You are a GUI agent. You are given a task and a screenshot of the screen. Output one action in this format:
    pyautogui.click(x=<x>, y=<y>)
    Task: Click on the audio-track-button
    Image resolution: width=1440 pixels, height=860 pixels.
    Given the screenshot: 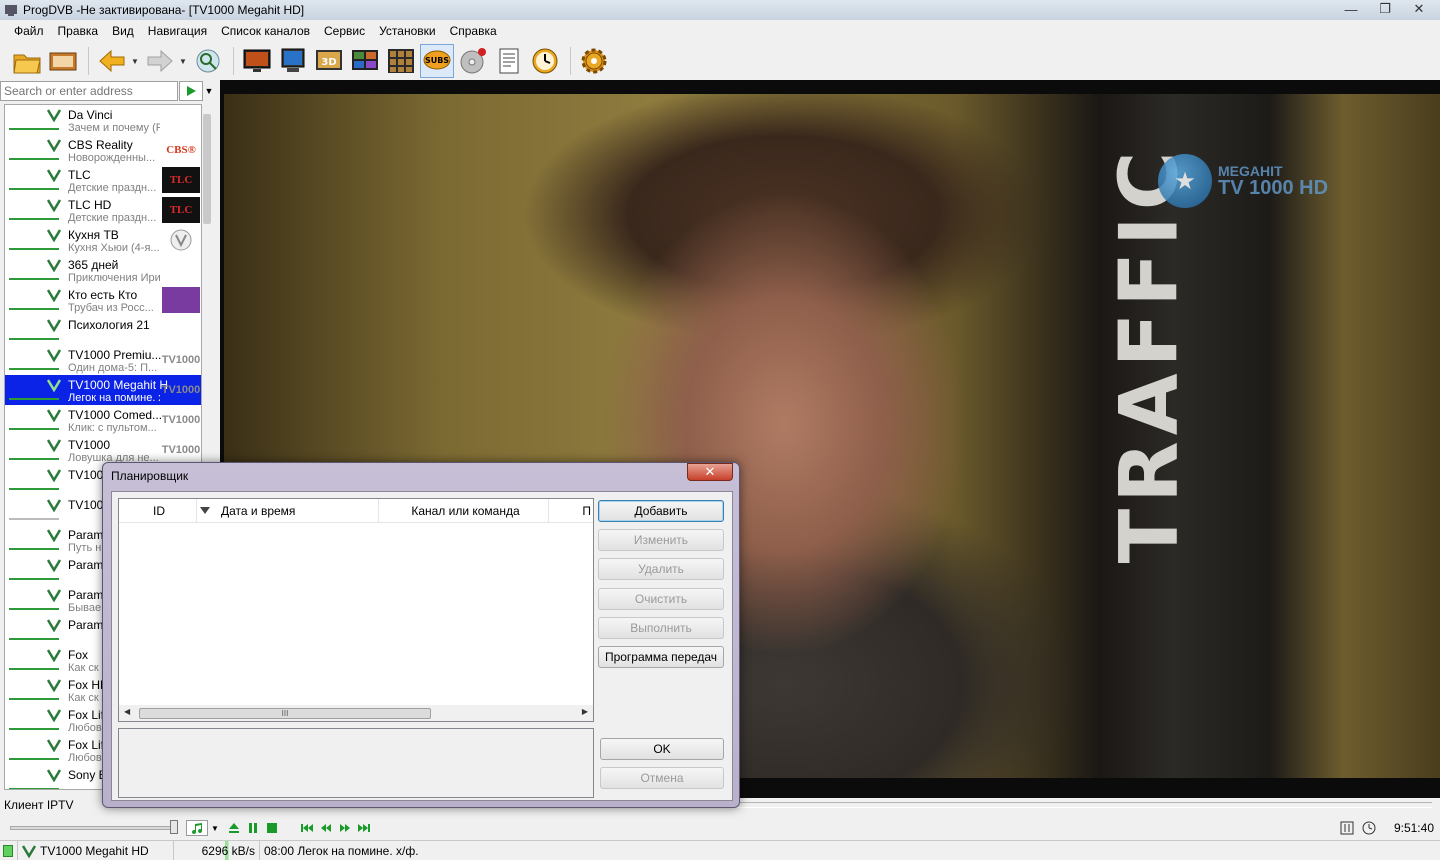 What is the action you would take?
    pyautogui.click(x=197, y=828)
    